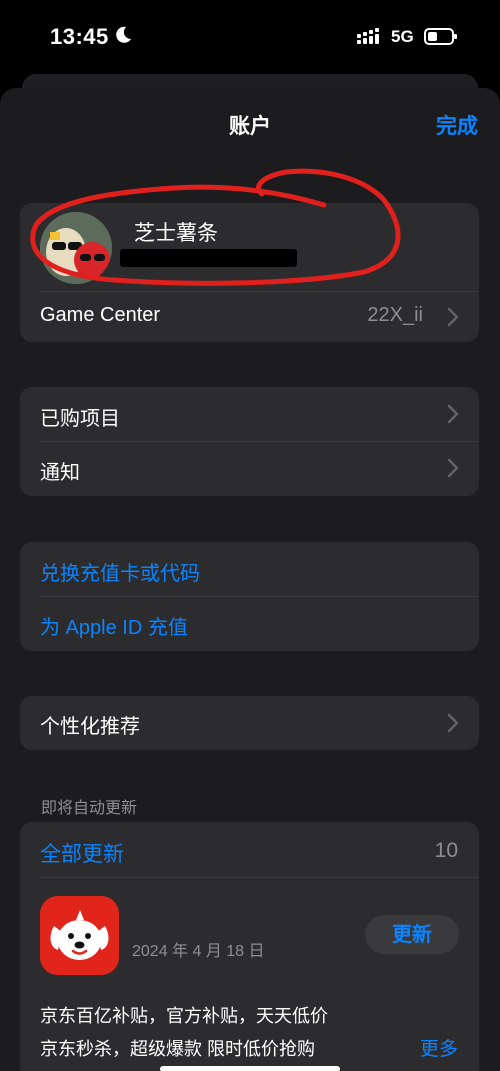 The height and width of the screenshot is (1071, 500). What do you see at coordinates (439, 1047) in the screenshot?
I see `more-link: 更多` at bounding box center [439, 1047].